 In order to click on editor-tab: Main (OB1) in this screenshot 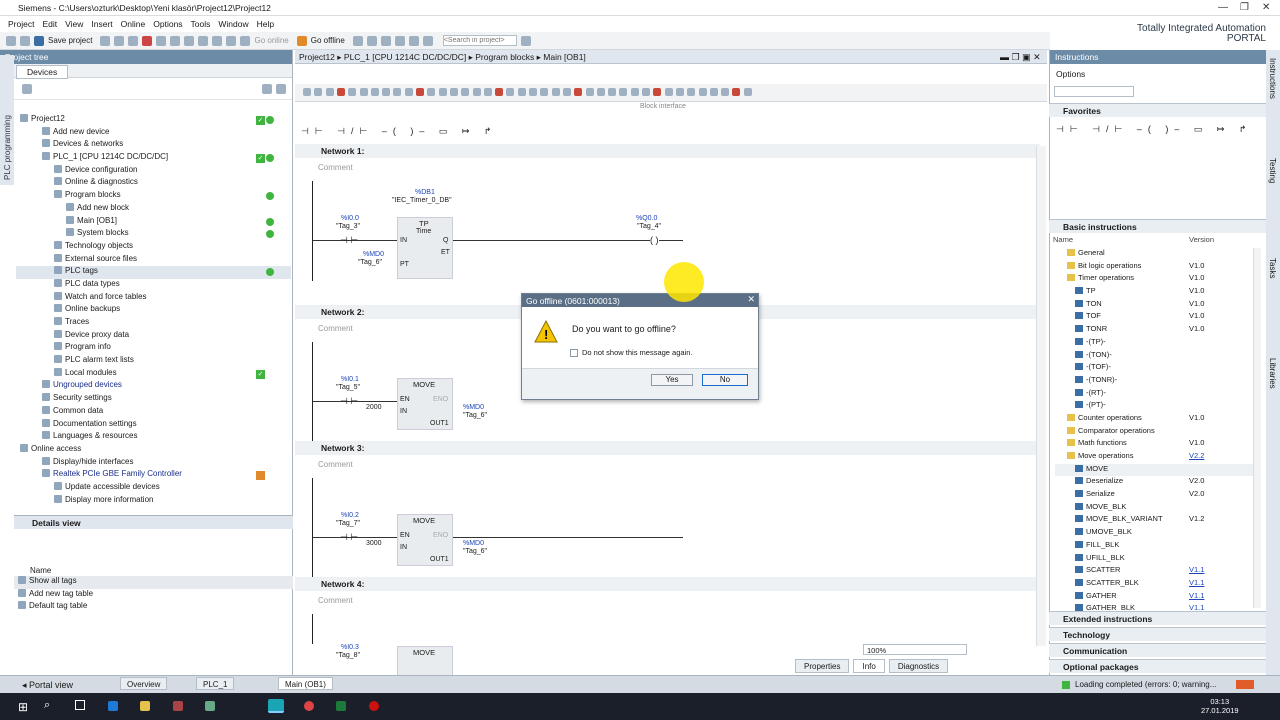, I will do `click(305, 683)`.